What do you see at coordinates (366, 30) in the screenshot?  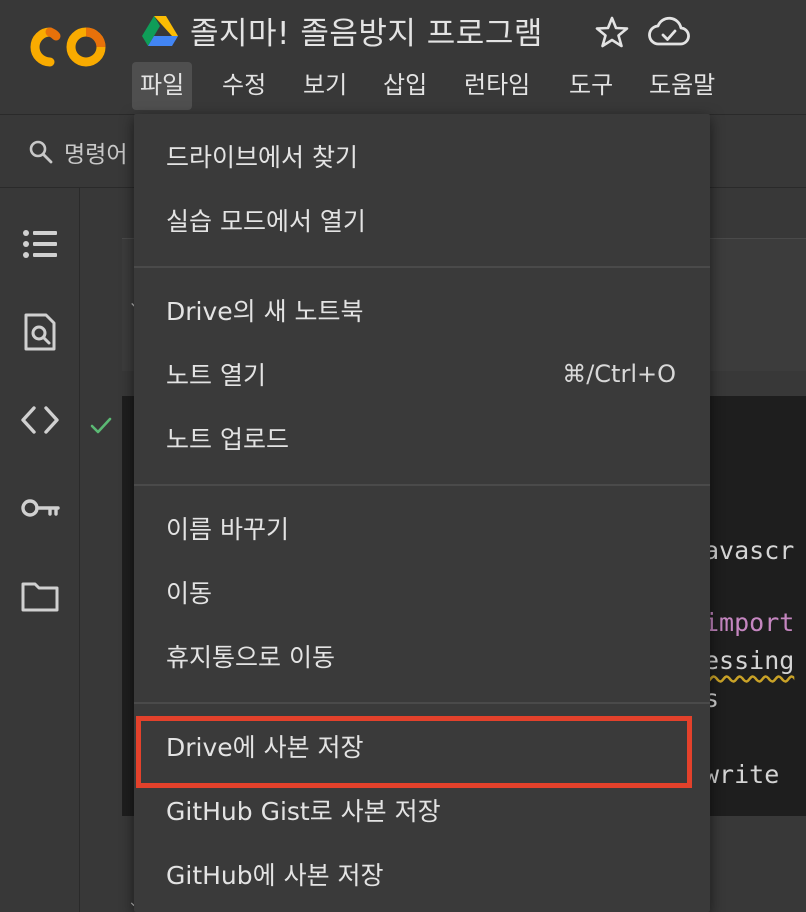 I see `notebook-title: 졸지마! 졸음방지 프로그램` at bounding box center [366, 30].